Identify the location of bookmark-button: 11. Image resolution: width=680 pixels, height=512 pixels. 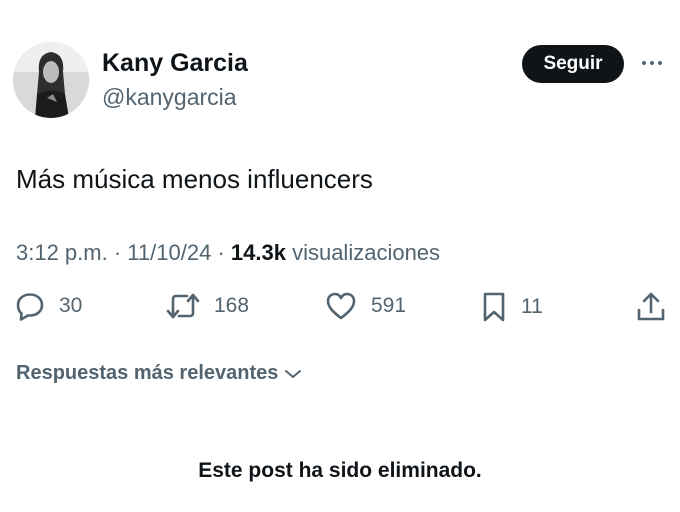
(512, 307).